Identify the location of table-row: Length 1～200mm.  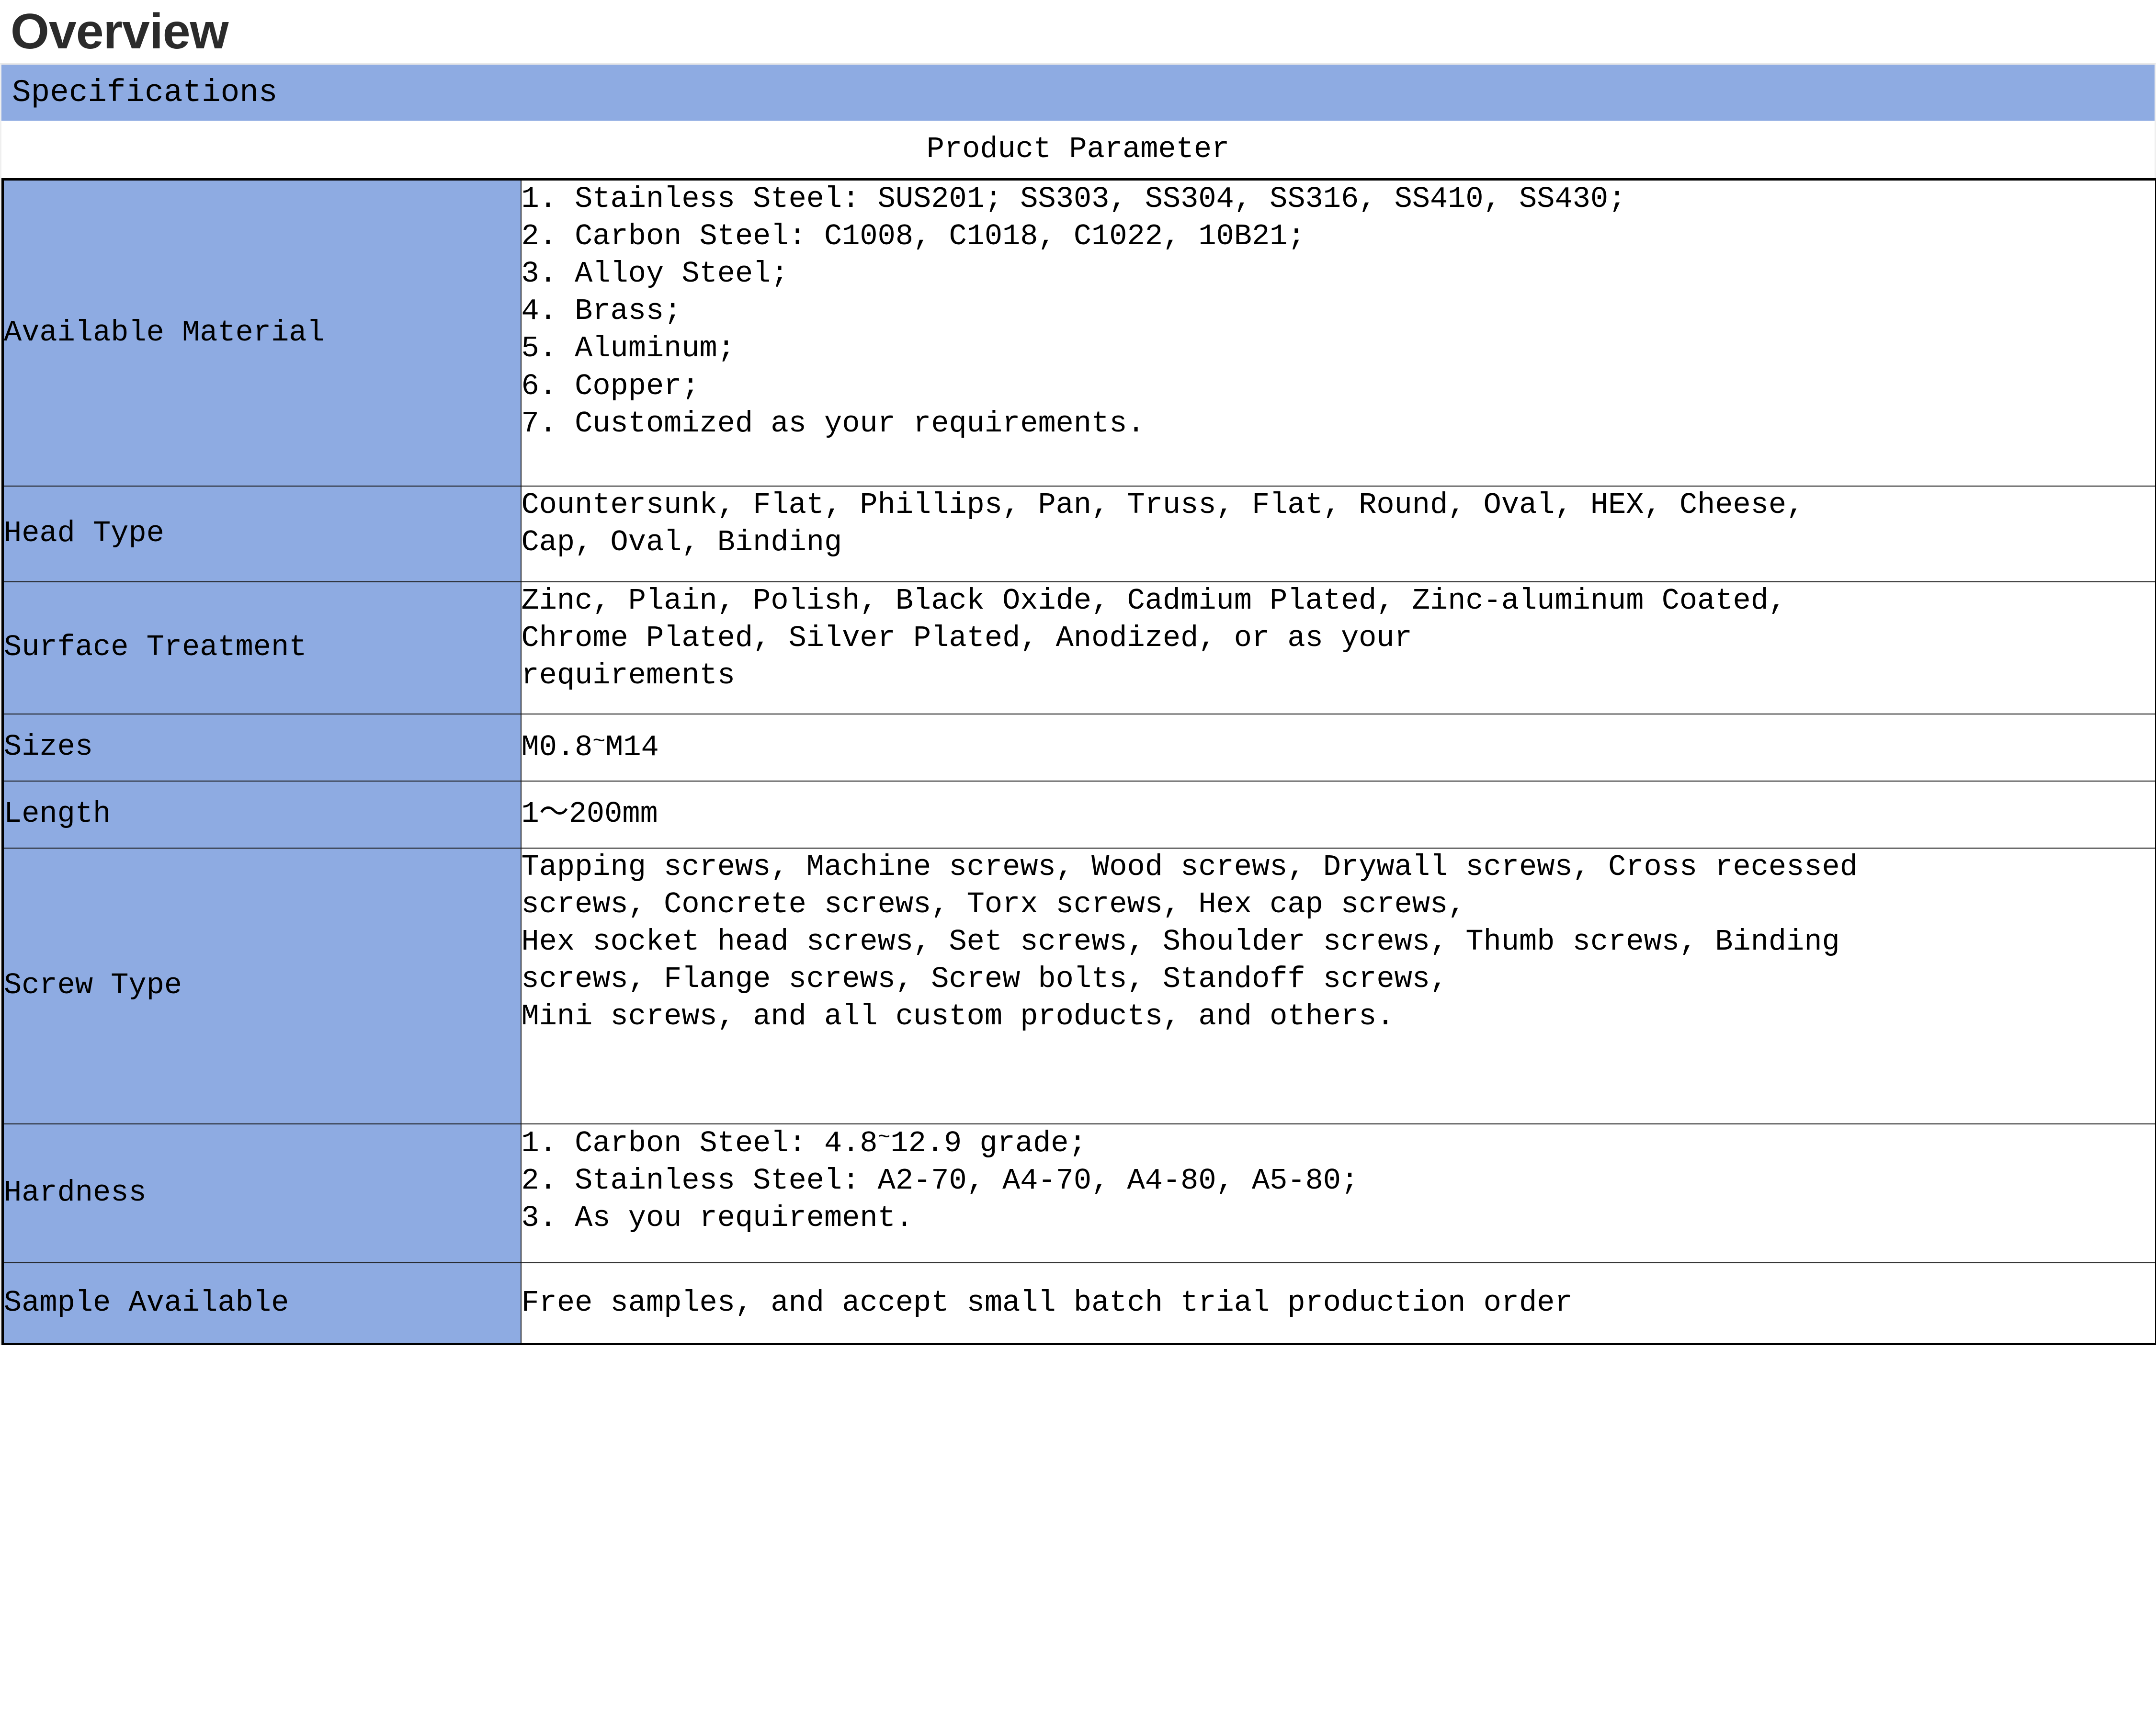
(1079, 814).